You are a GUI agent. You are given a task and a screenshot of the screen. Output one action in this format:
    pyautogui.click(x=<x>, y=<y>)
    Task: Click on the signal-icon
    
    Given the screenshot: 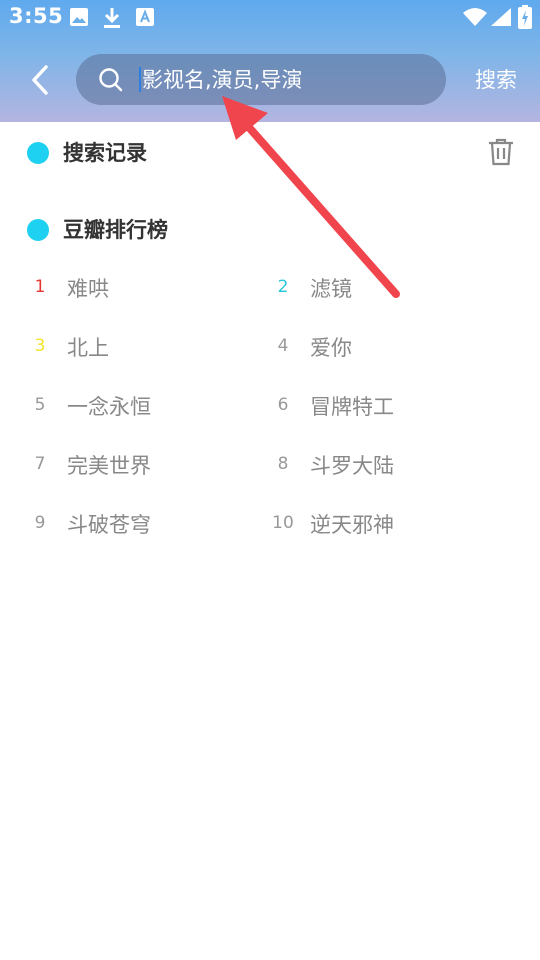 What is the action you would take?
    pyautogui.click(x=501, y=17)
    